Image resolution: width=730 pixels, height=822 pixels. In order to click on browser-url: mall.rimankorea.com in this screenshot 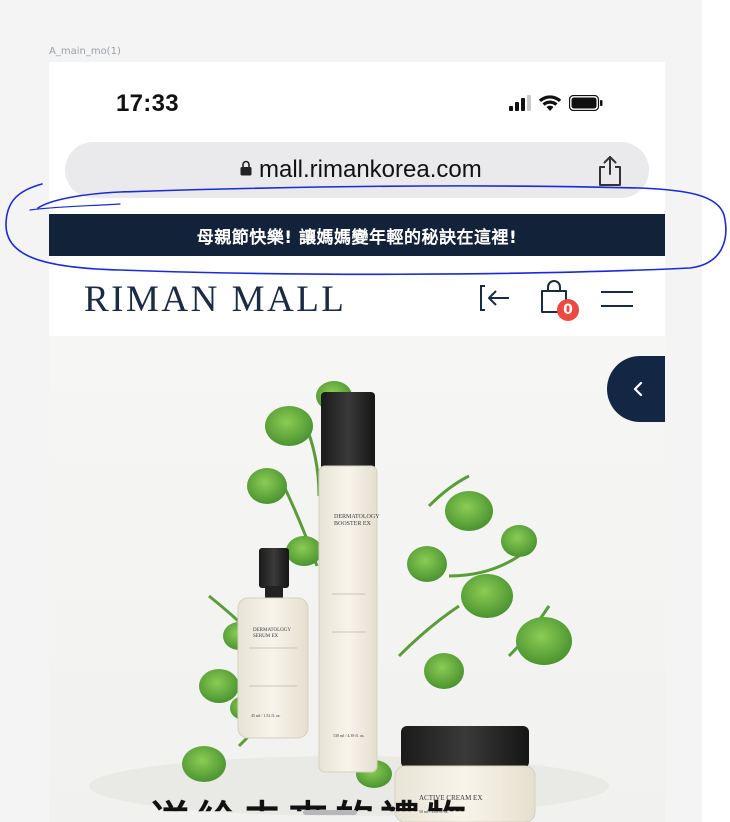, I will do `click(370, 170)`.